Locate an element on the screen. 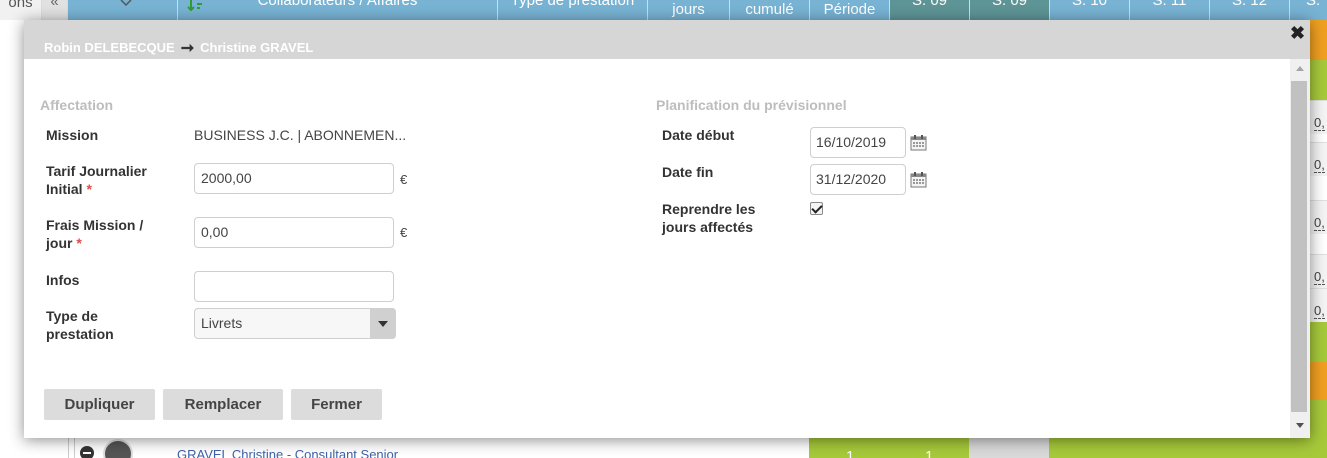  collaborator-row-link: GRAVEL Christine - Consultant Senior is located at coordinates (287, 452).